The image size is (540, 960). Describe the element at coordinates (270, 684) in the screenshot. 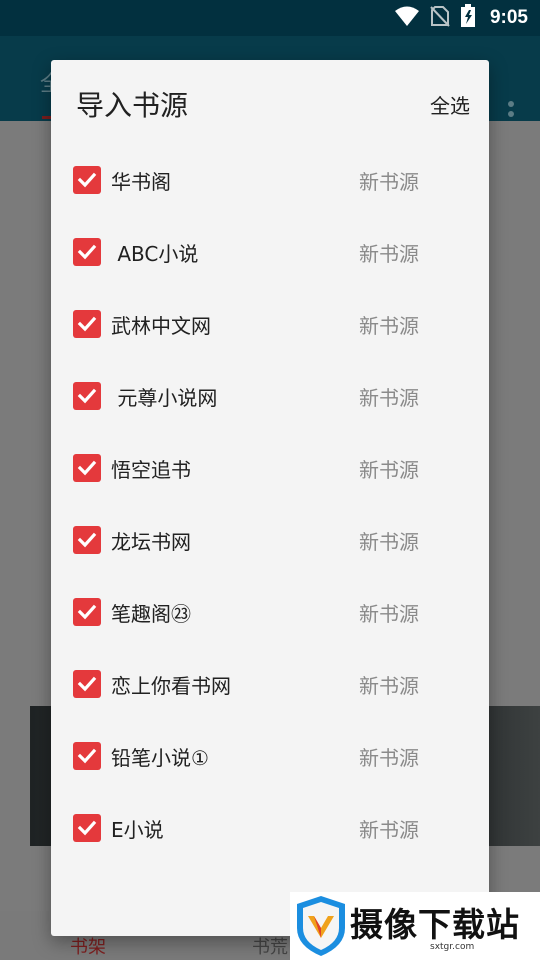

I see `source-row: 恋上你看书网 新书源` at that location.